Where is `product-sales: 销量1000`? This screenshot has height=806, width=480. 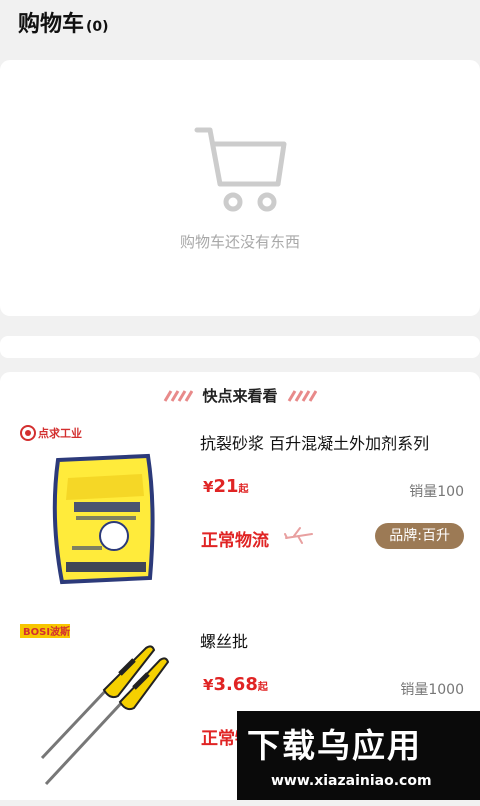
product-sales: 销量1000 is located at coordinates (432, 690).